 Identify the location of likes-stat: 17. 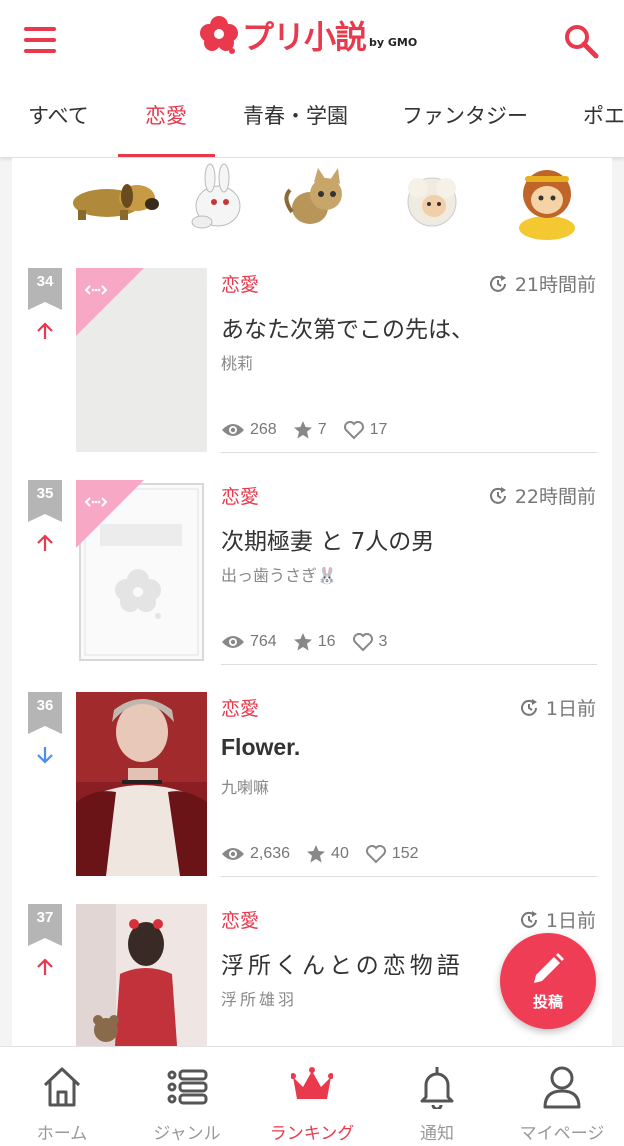
(365, 430).